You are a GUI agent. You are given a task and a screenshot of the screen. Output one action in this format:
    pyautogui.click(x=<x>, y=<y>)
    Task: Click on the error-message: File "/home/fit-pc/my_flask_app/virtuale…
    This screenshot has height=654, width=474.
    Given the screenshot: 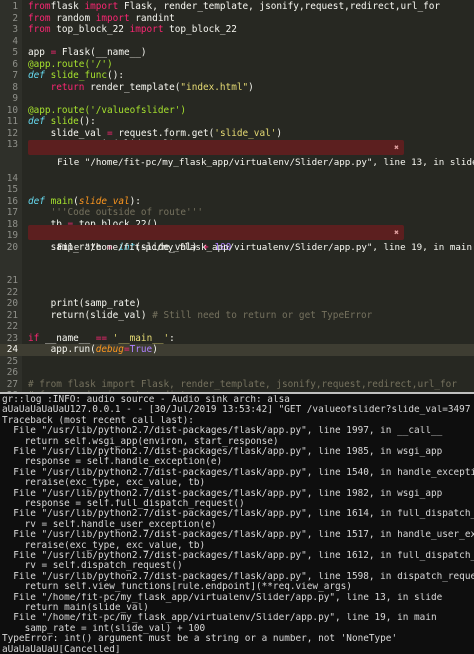 What is the action you would take?
    pyautogui.click(x=264, y=247)
    